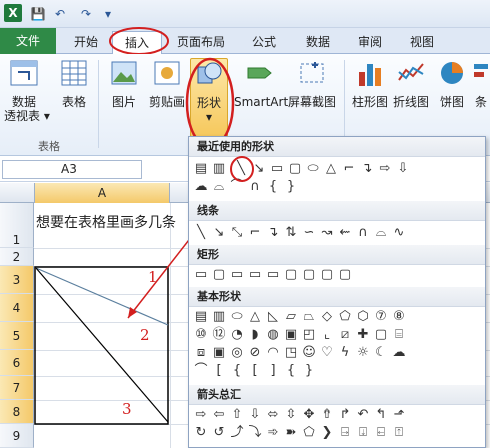 Image resolution: width=490 pixels, height=448 pixels. Describe the element at coordinates (345, 233) in the screenshot. I see `curved-double-arrow-icon: ⇜` at that location.